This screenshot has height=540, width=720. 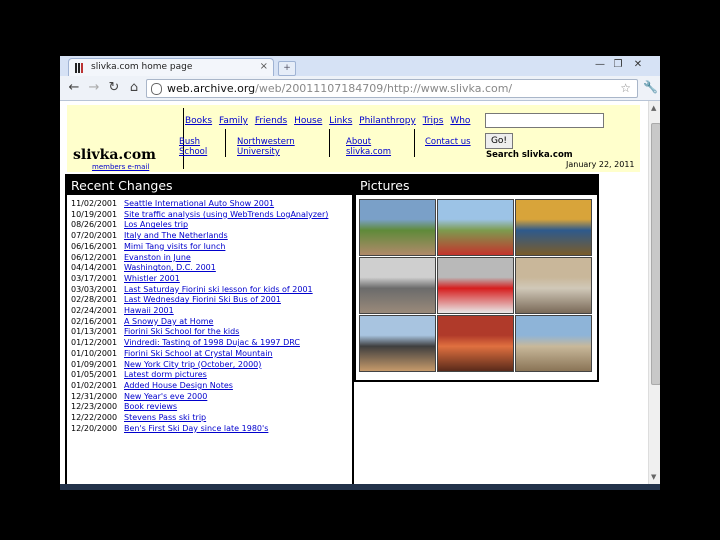 I want to click on northwestern-line2: University, so click(x=258, y=152).